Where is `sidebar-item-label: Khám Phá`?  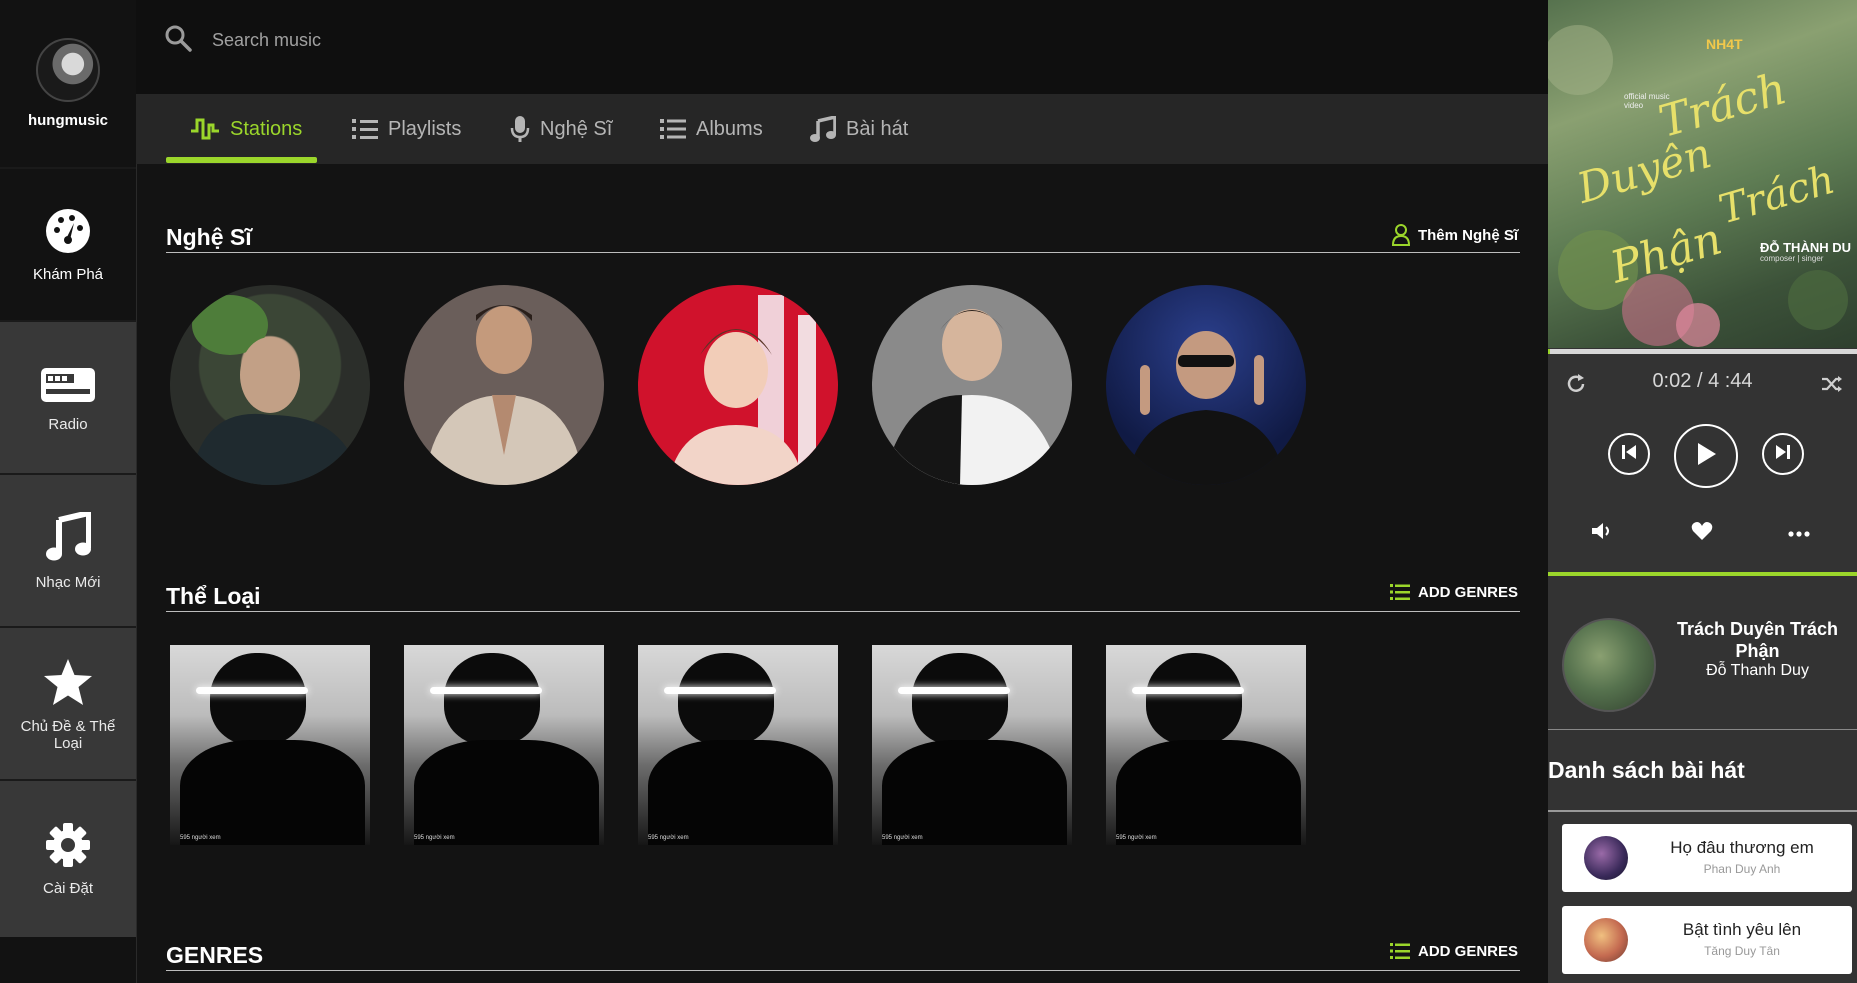 sidebar-item-label: Khám Phá is located at coordinates (68, 274).